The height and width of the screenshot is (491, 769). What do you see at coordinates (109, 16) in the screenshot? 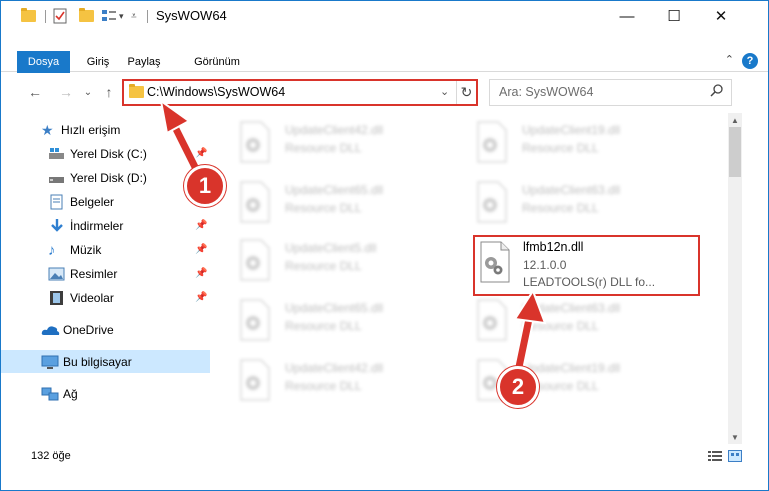
I see `view-options-icon` at bounding box center [109, 16].